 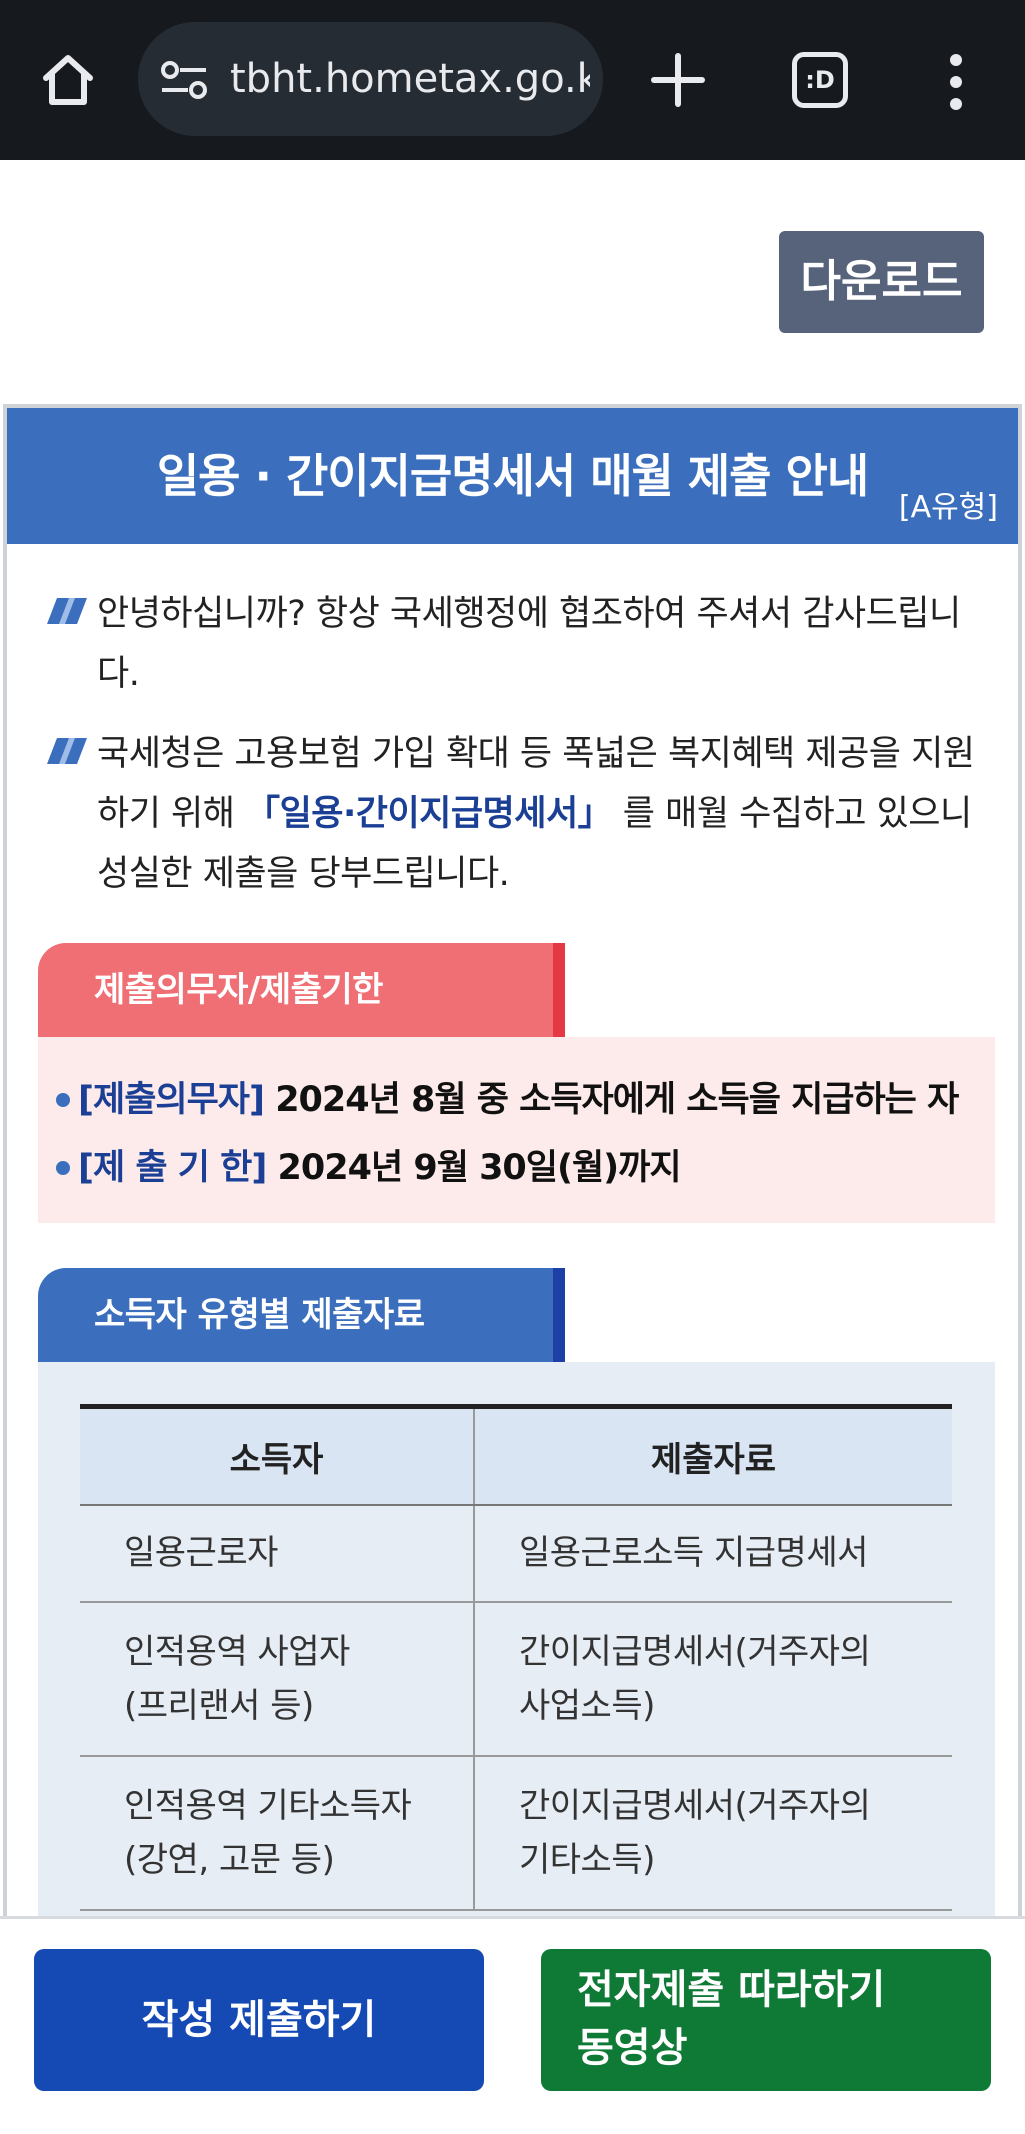 What do you see at coordinates (277, 1833) in the screenshot?
I see `table-cell: 인적용역 기타소득자 (강연, 고문 등)` at bounding box center [277, 1833].